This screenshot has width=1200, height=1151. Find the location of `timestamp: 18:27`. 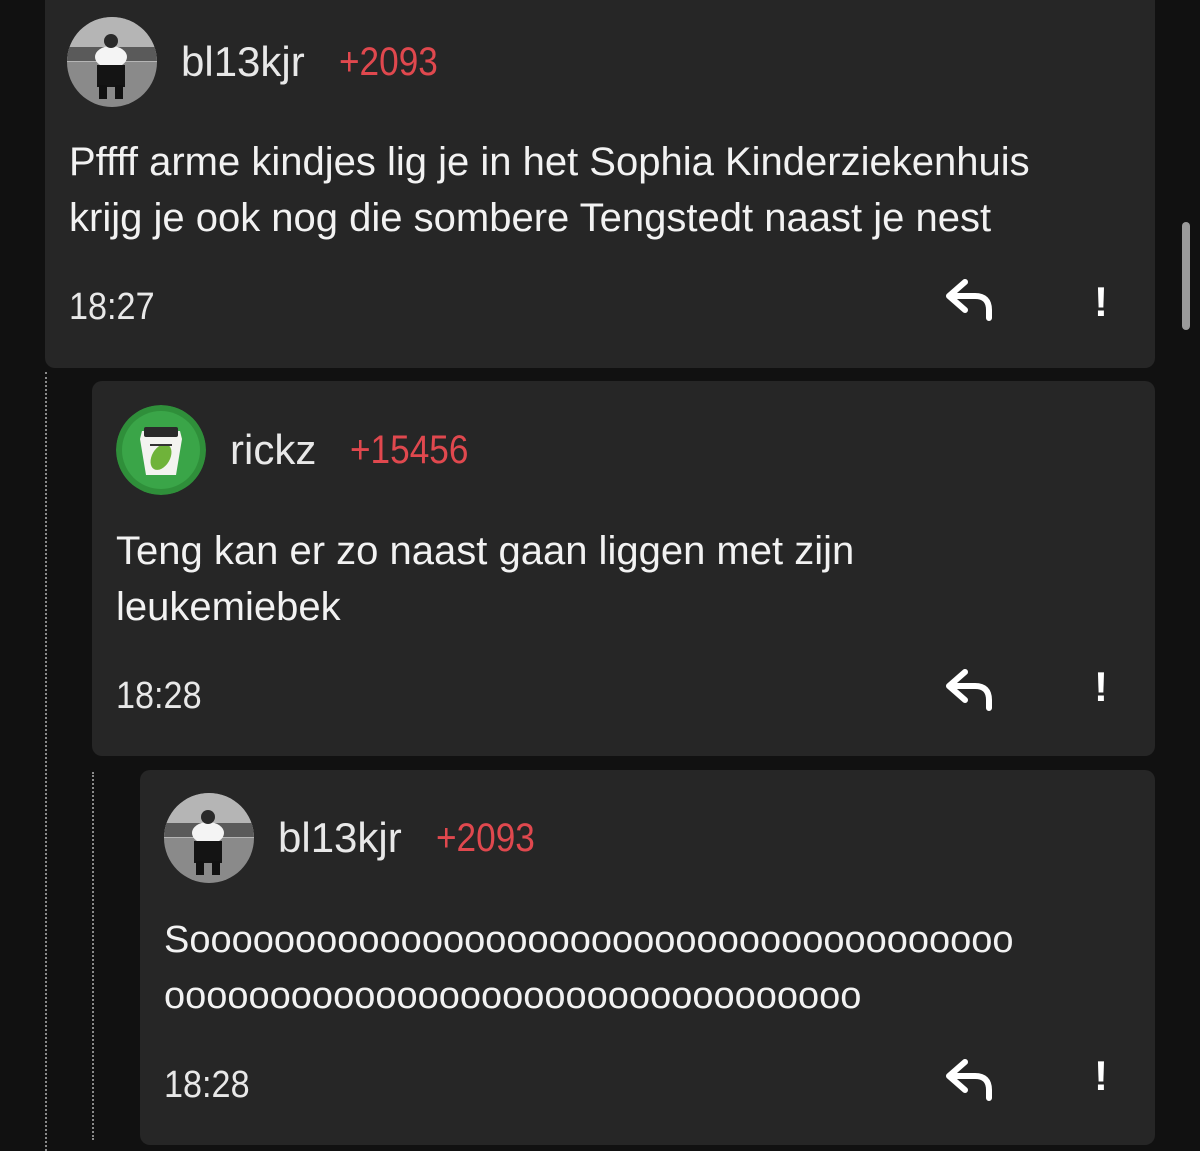

timestamp: 18:27 is located at coordinates (112, 307).